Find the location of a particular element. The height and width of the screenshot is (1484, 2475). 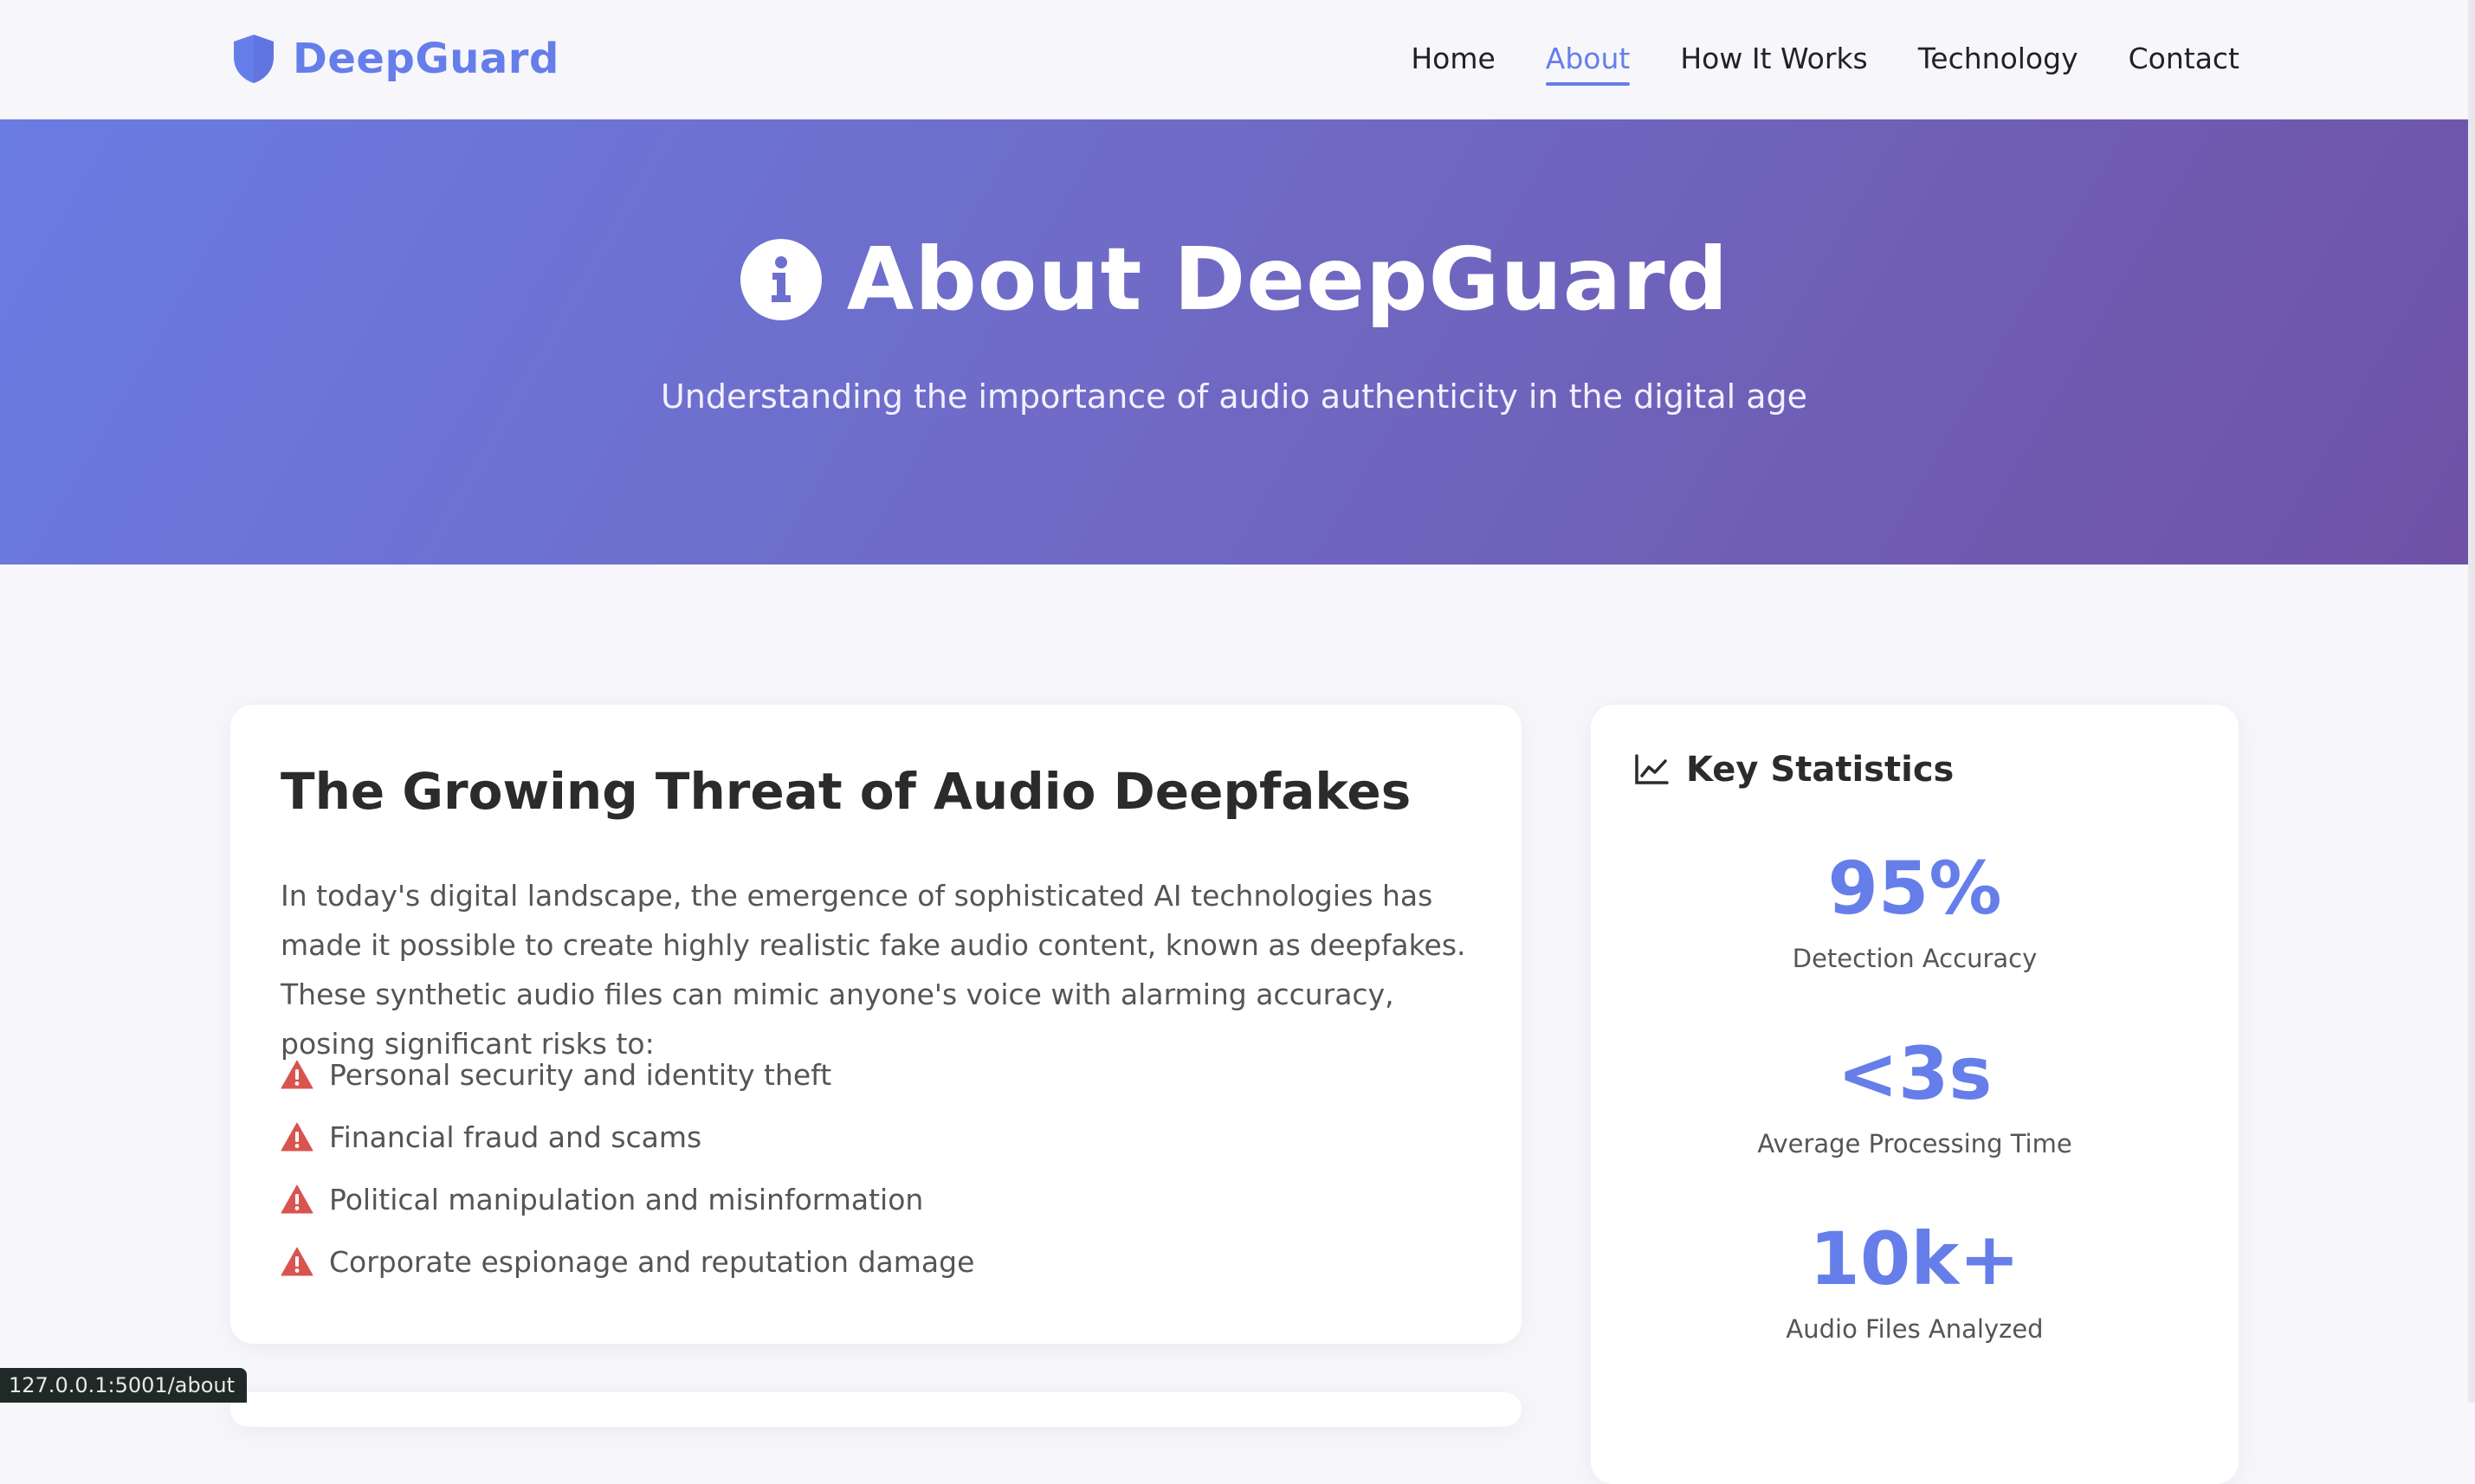

brand-logo-link: DeepGuard is located at coordinates (395, 59).